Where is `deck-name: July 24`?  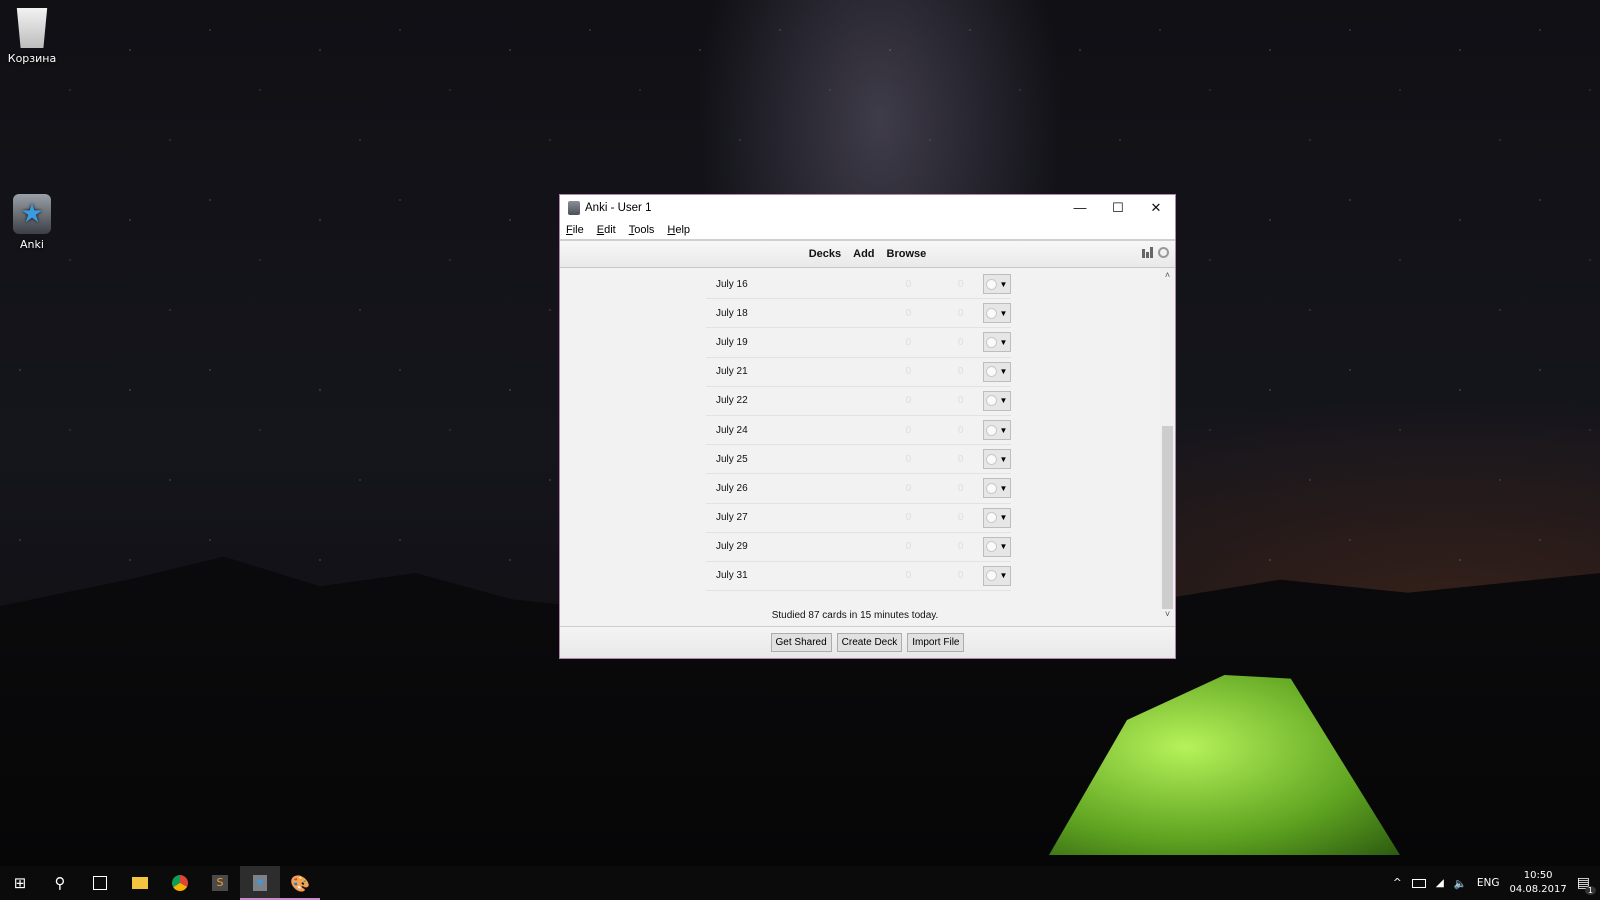
deck-name: July 24 is located at coordinates (794, 430).